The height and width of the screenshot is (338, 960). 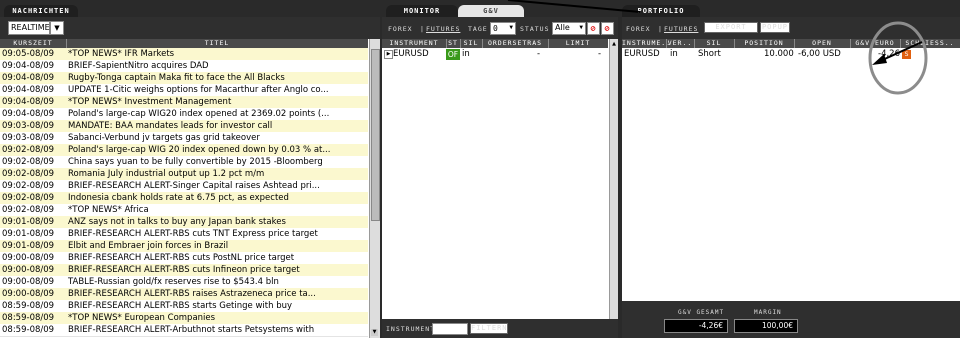 I want to click on portfolio-footer: G&V GESAMT MARGIN -4,26€ 100,00€, so click(x=791, y=319).